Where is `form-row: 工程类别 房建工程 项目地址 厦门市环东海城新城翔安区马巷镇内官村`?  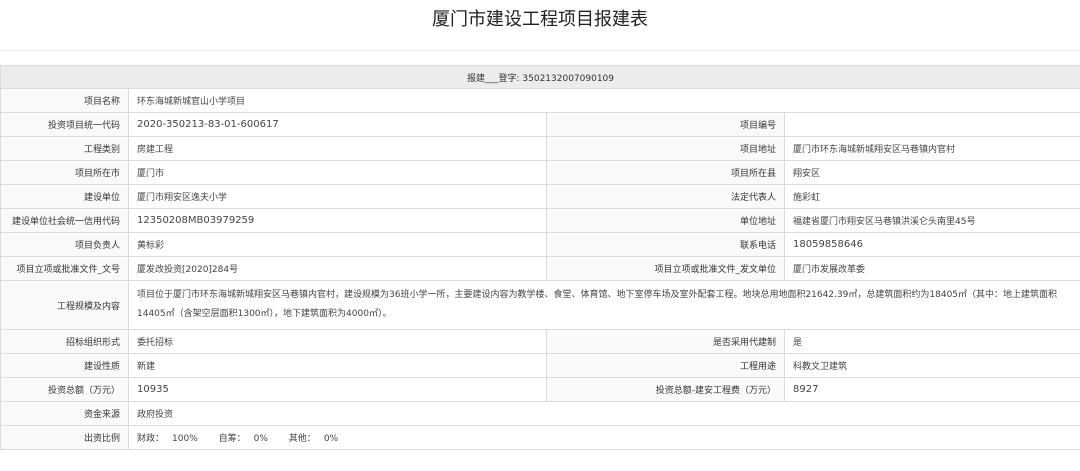
form-row: 工程类别 房建工程 项目地址 厦门市环东海城新城翔安区马巷镇内官村 is located at coordinates (540, 148).